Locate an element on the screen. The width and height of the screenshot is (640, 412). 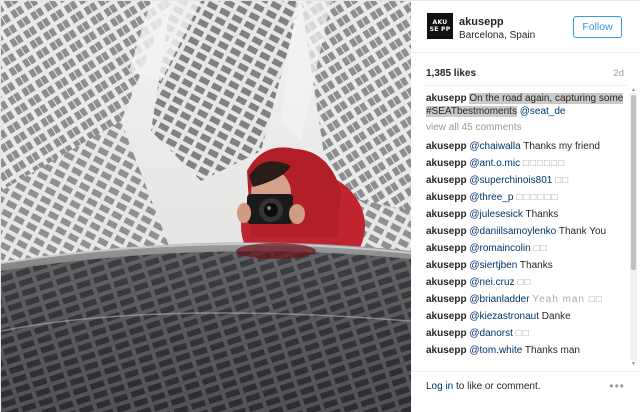
comment-row: akusepp @romaincolin □□ is located at coordinates (525, 248).